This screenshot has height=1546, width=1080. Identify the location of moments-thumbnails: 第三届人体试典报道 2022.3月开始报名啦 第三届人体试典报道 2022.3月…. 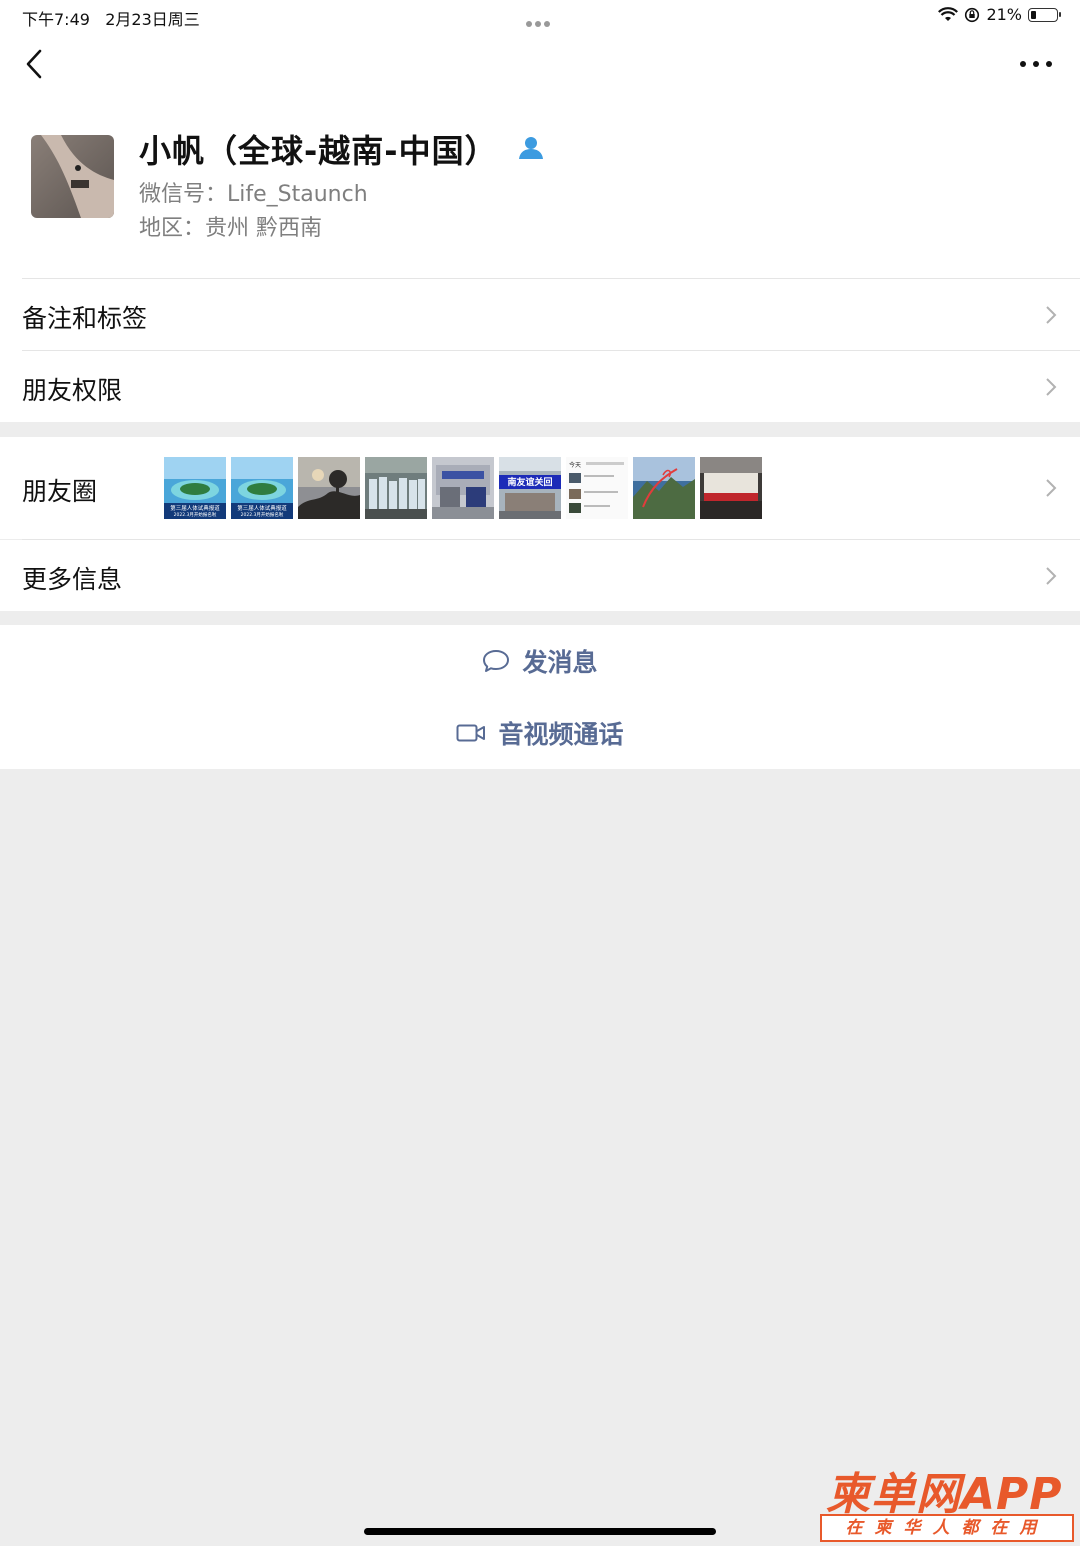
(463, 488).